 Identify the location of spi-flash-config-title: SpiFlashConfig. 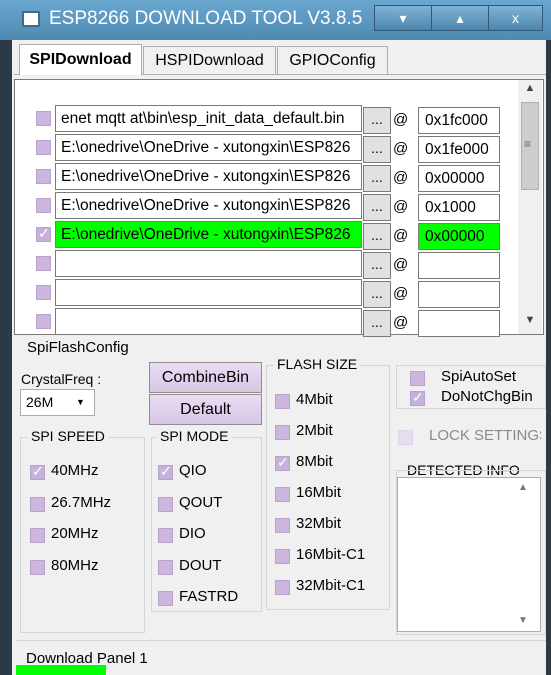
(78, 347).